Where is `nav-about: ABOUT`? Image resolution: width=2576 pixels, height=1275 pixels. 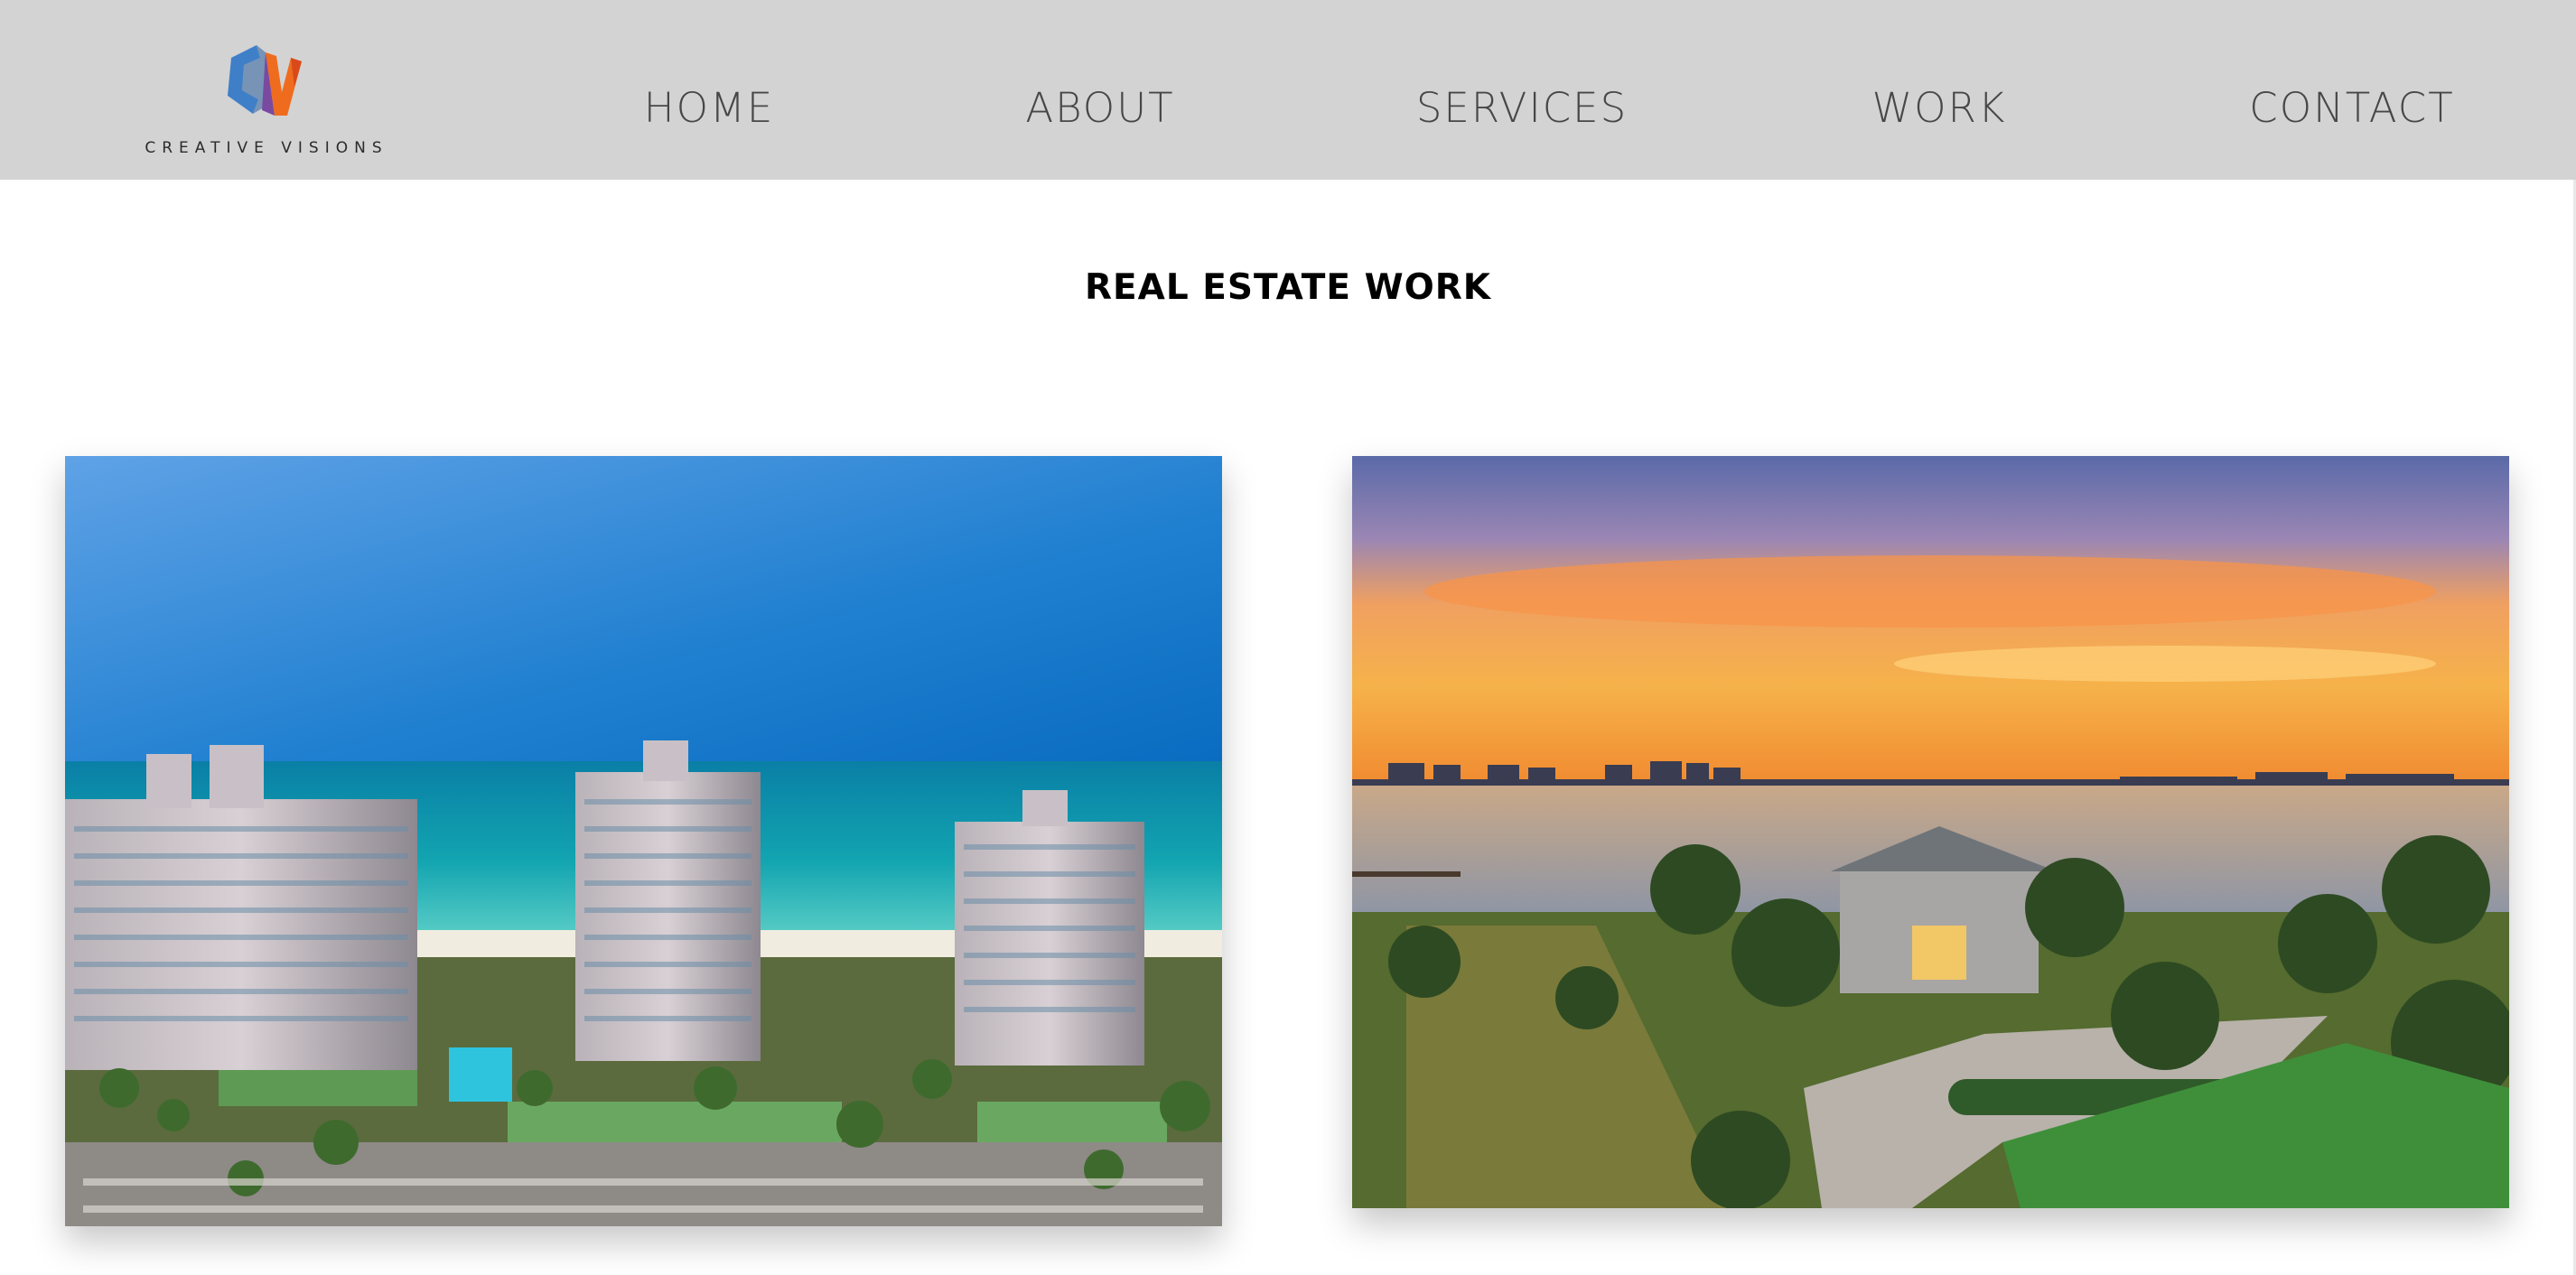
nav-about: ABOUT is located at coordinates (1099, 108).